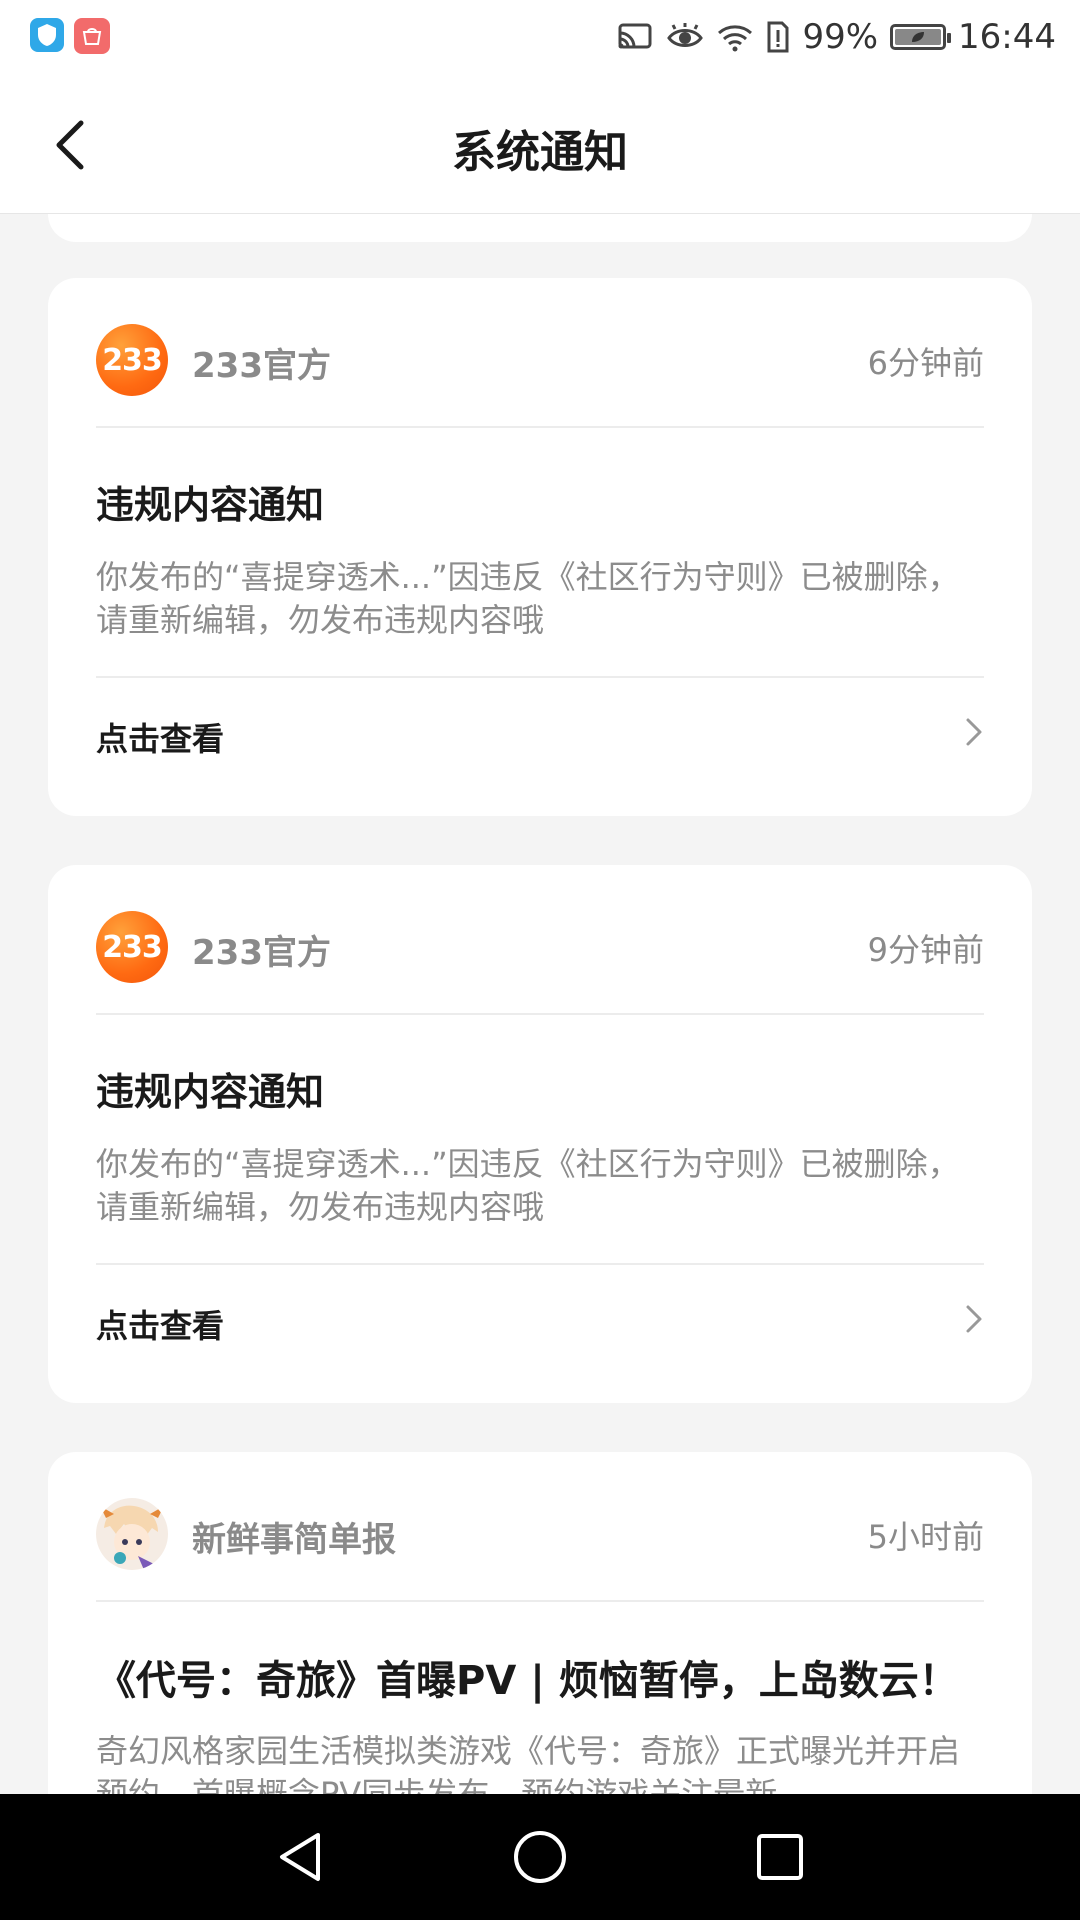  Describe the element at coordinates (540, 37) in the screenshot. I see `status-bar: 99% 16:44` at that location.